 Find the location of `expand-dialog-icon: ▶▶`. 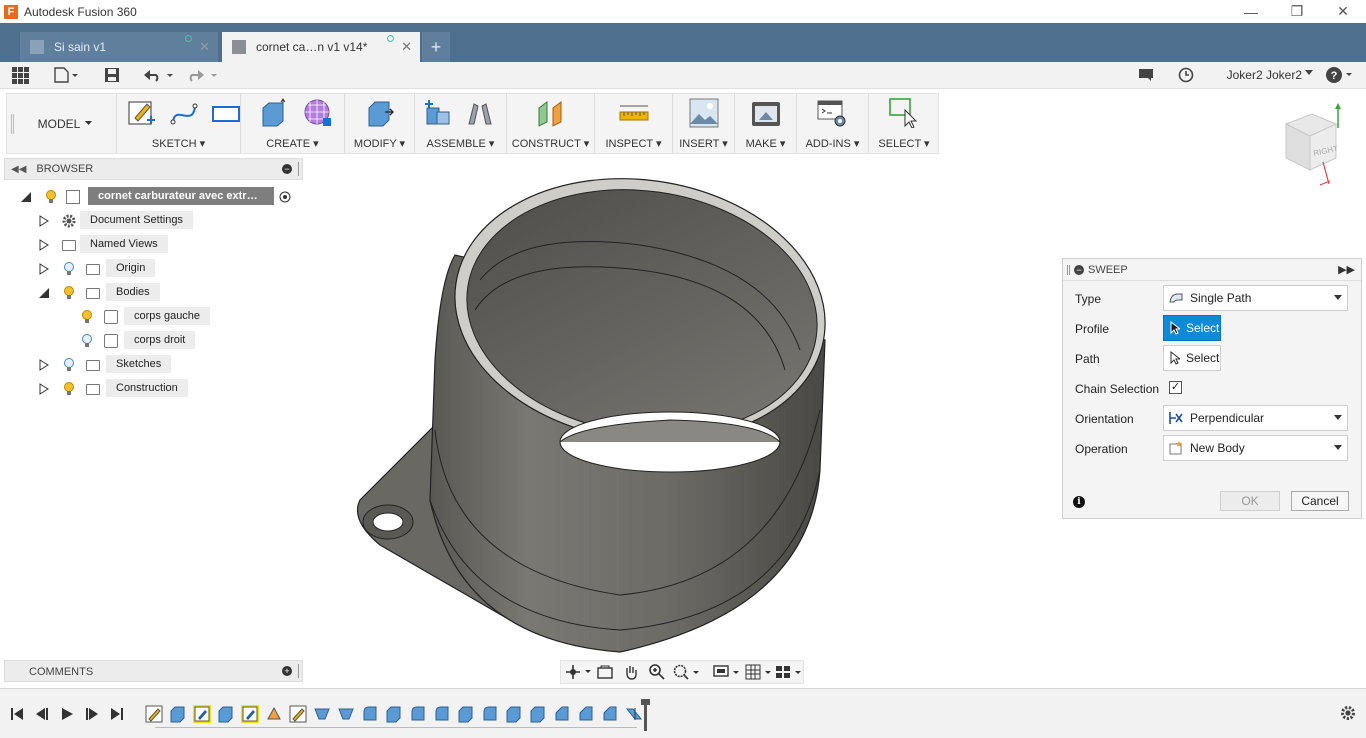

expand-dialog-icon: ▶▶ is located at coordinates (1346, 269).